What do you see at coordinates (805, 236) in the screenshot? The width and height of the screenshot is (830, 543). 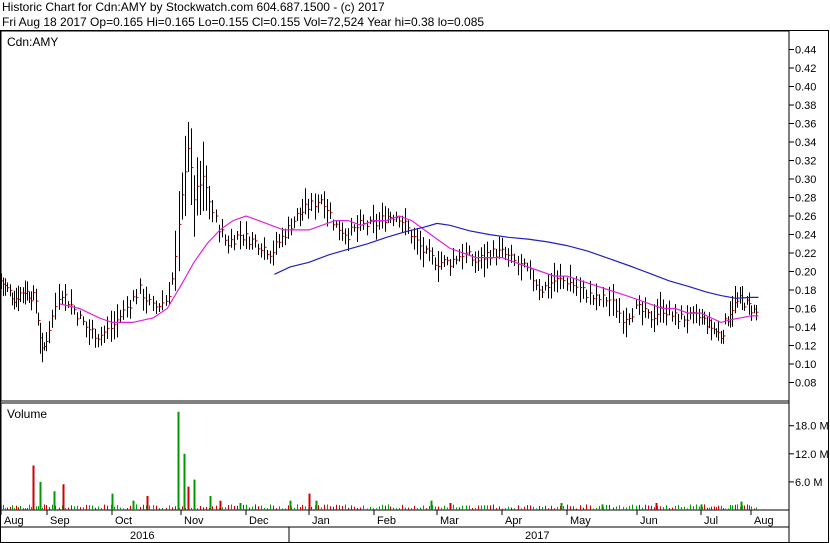 I see `price-tick-label: 0.24` at bounding box center [805, 236].